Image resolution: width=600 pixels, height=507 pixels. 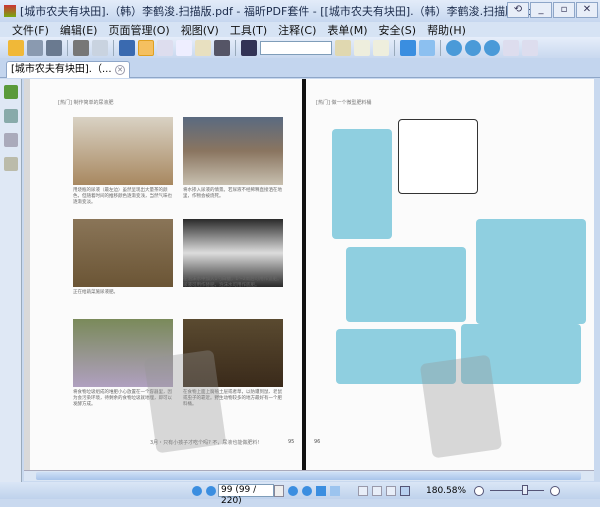 What do you see at coordinates (249, 47) in the screenshot?
I see `find-icon` at bounding box center [249, 47].